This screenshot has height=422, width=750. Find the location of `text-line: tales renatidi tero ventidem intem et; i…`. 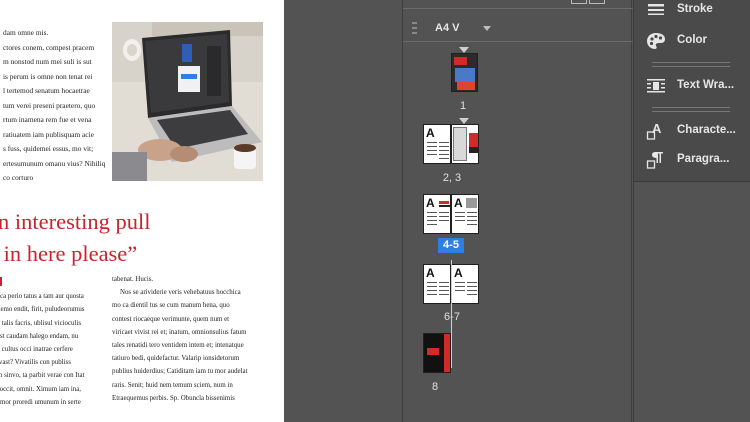

text-line: tales renatidi tero ventidem intem et; i… is located at coordinates (178, 346).